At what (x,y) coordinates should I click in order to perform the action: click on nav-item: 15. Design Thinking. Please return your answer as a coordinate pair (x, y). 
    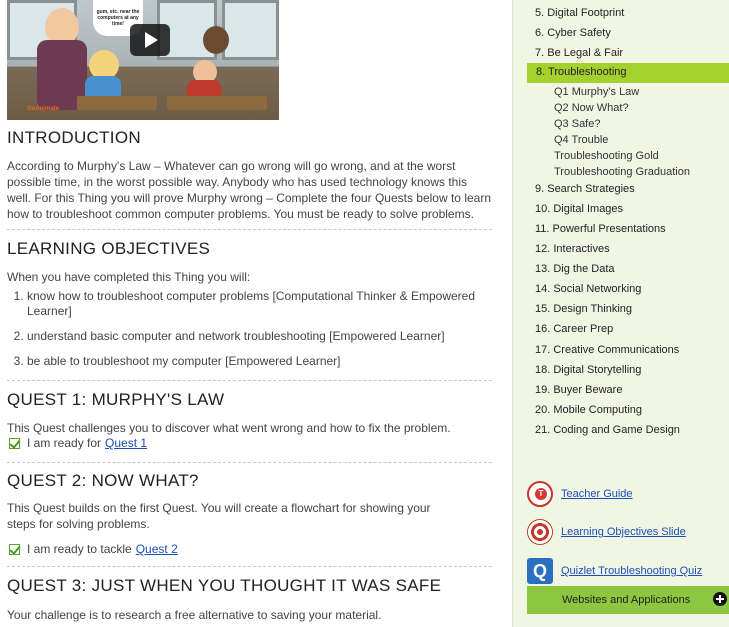
    Looking at the image, I should click on (583, 309).